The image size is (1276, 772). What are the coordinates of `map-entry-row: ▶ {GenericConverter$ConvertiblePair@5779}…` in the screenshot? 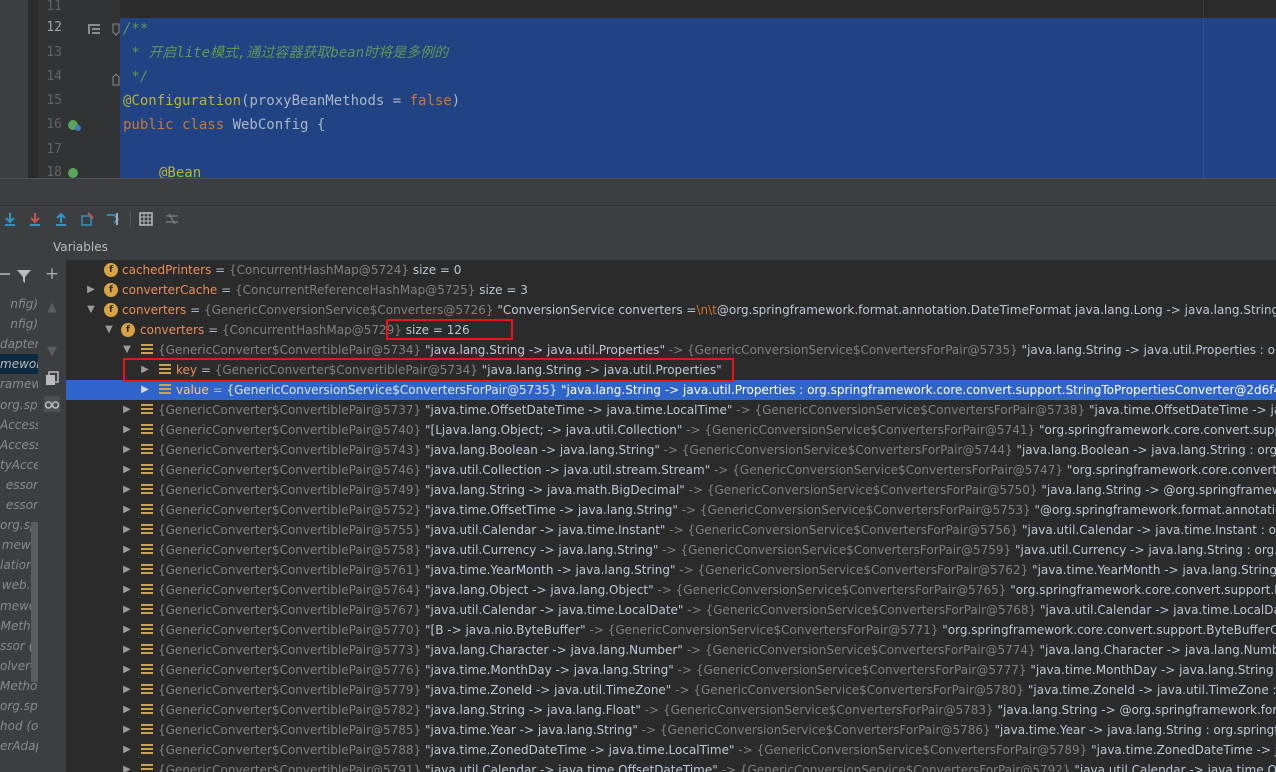 It's located at (671, 690).